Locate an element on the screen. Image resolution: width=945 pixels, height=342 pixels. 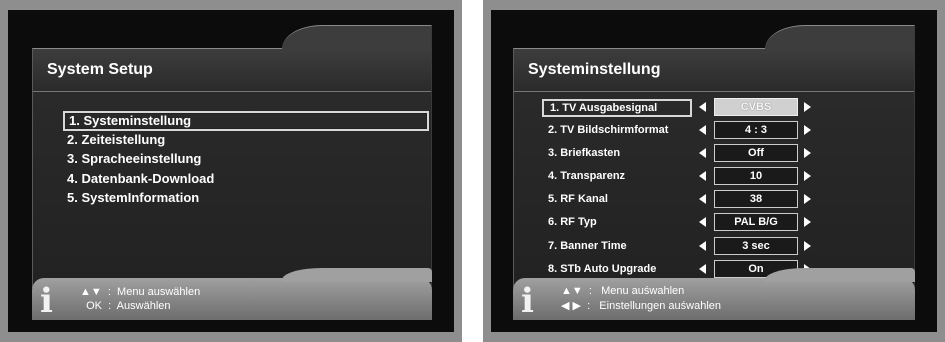
setting-row-briefkasten: 3. Briefkasten Off is located at coordinates (712, 155).